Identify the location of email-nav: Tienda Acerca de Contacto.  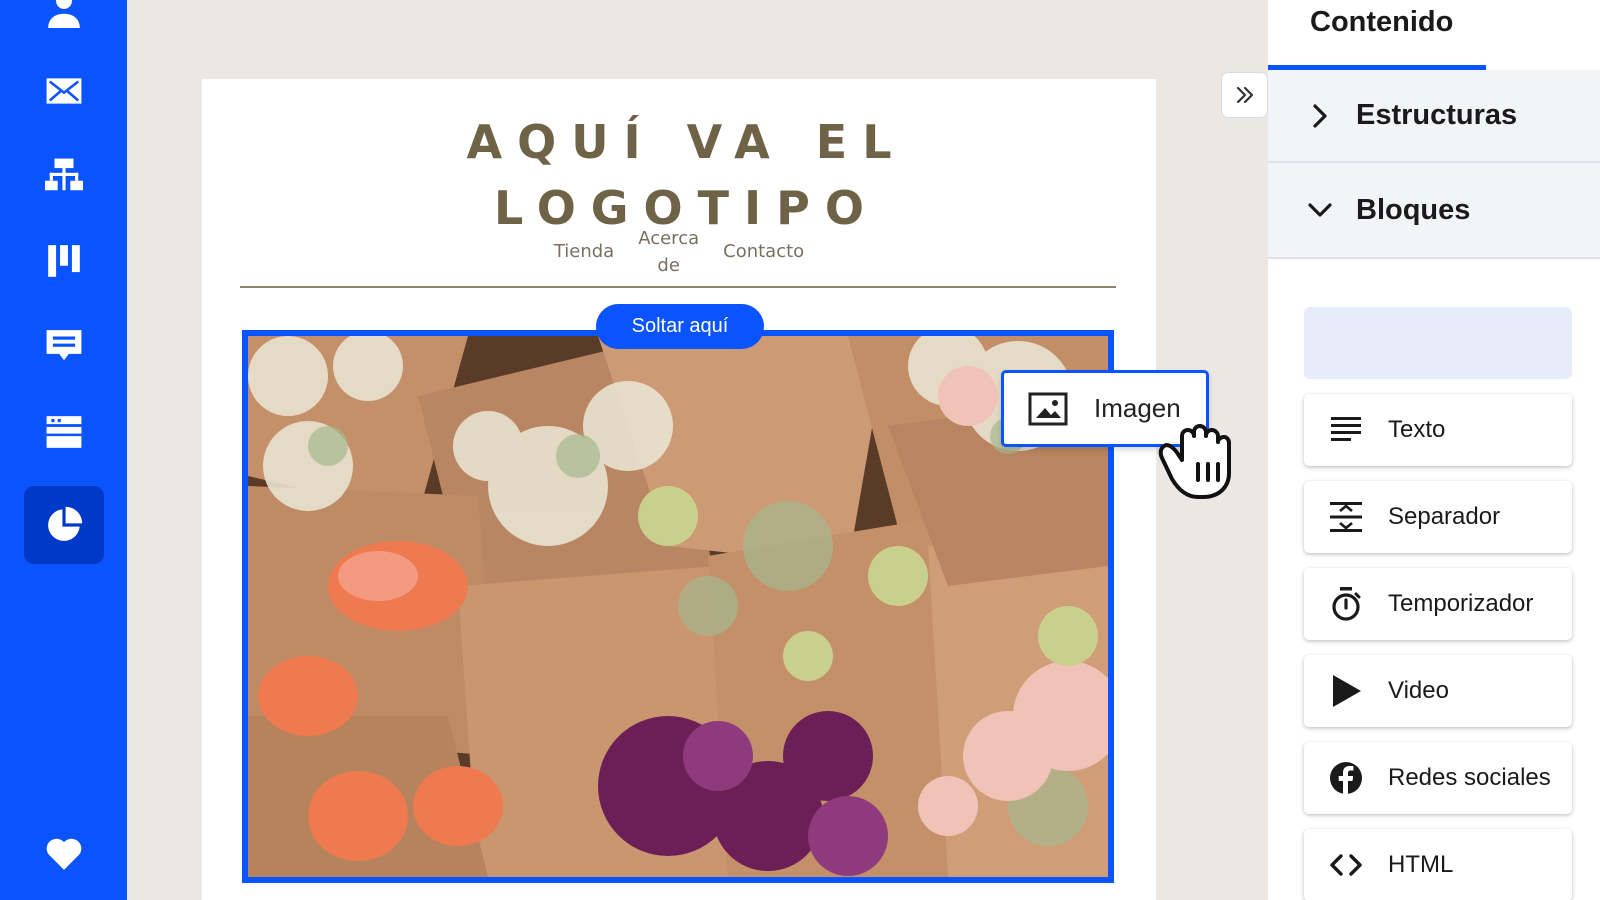
(679, 252).